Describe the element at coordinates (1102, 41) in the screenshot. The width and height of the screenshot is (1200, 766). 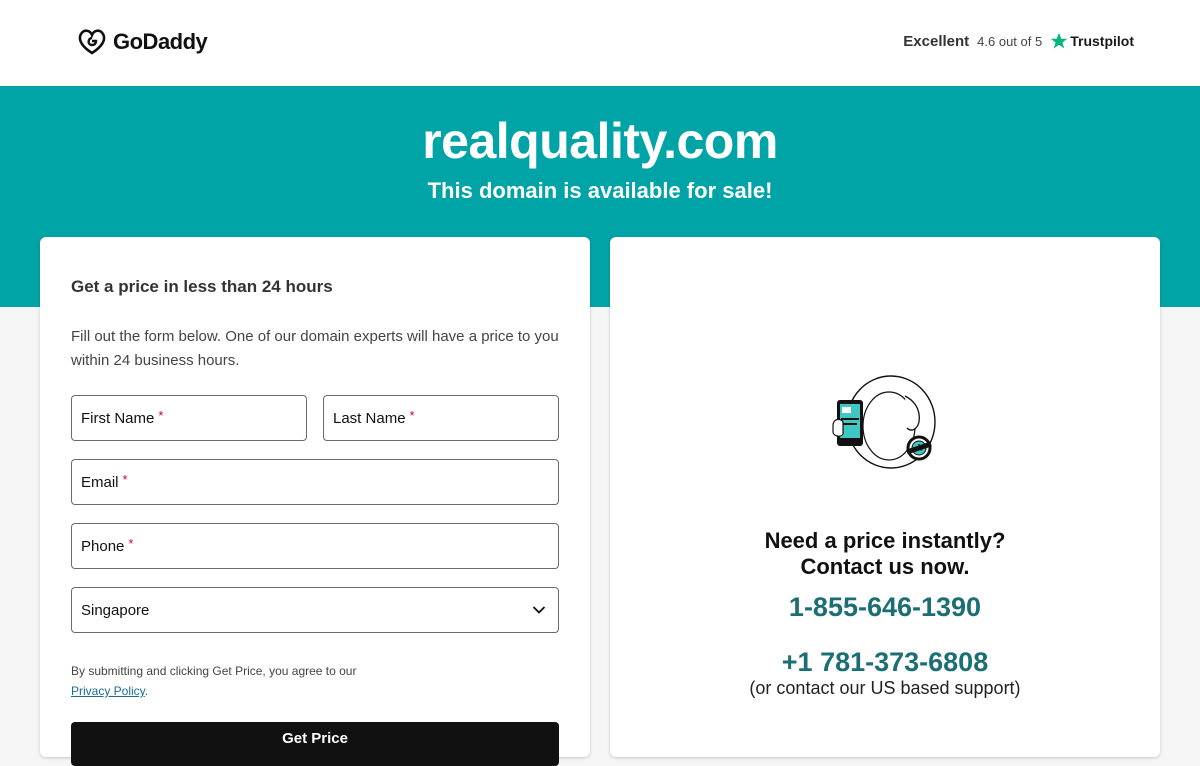
I see `trustpilot-label: Trustpilot` at that location.